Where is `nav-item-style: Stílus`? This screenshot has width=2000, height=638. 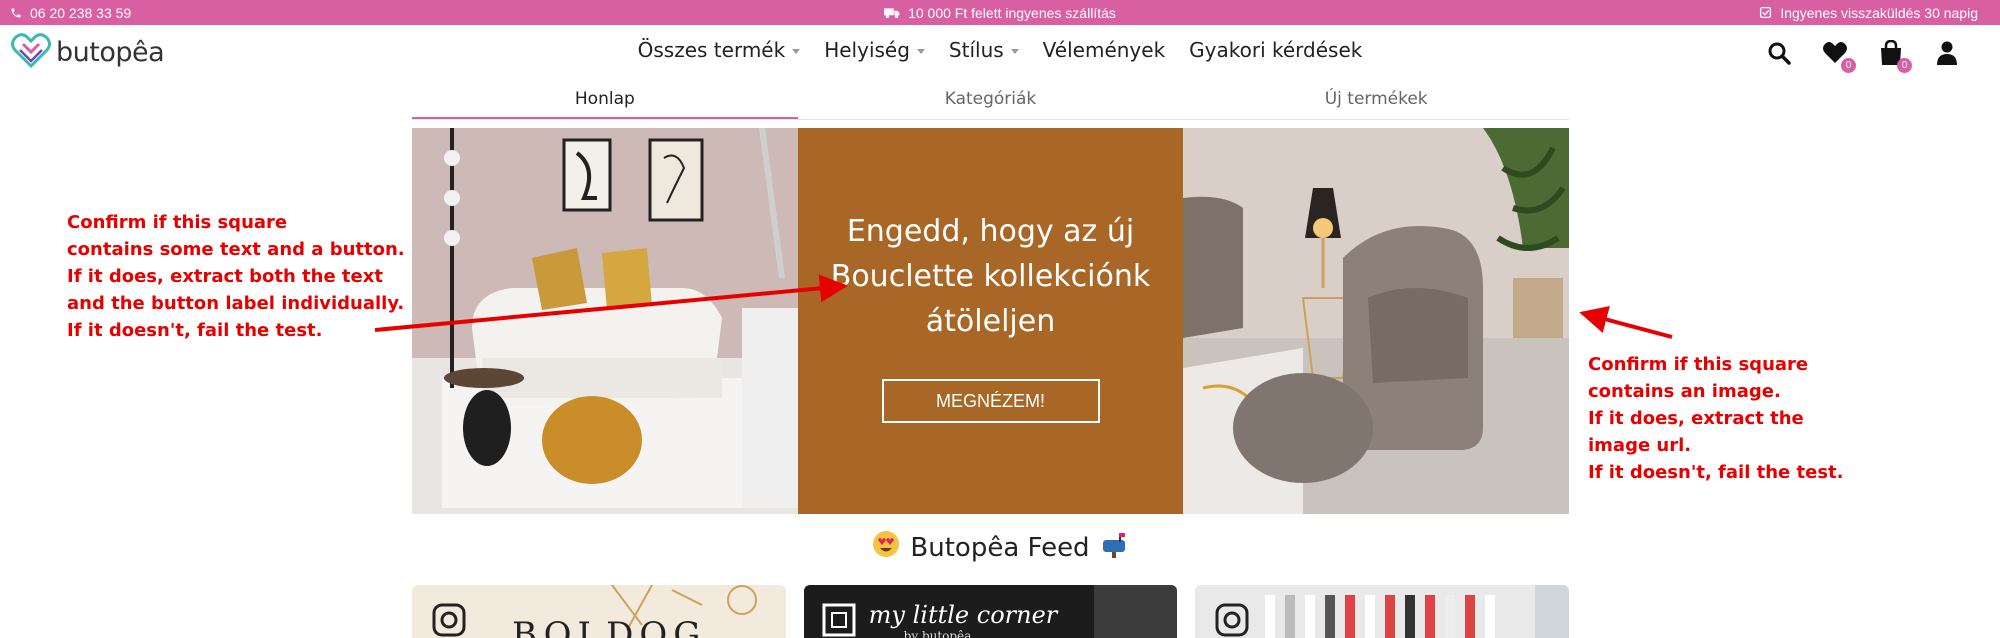
nav-item-style: Stílus is located at coordinates (984, 50).